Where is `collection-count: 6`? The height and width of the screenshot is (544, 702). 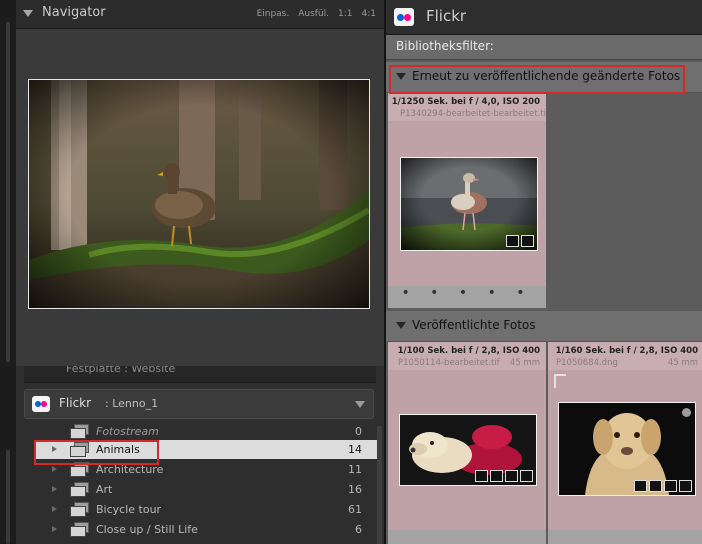
collection-count: 6 is located at coordinates (358, 529).